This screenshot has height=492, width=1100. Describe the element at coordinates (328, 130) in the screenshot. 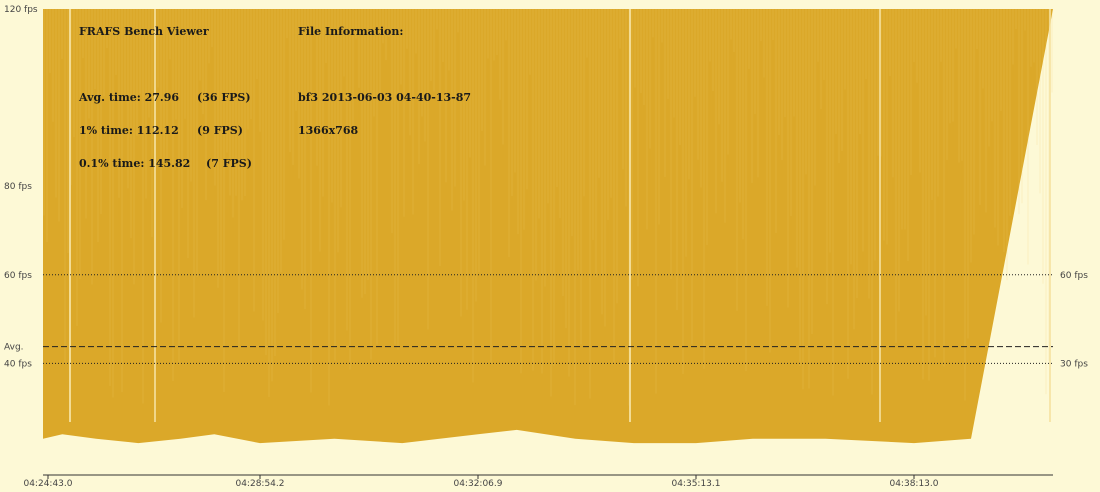

I see `file-resolution: 1366x768` at that location.